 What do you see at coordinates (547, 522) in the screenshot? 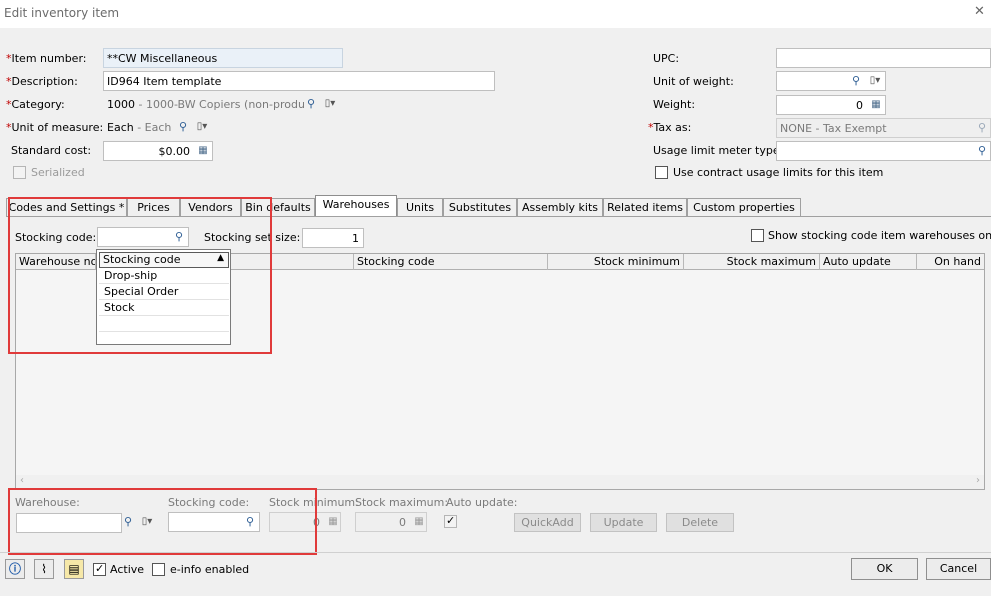
I see `quickadd-button: QuickAdd` at bounding box center [547, 522].